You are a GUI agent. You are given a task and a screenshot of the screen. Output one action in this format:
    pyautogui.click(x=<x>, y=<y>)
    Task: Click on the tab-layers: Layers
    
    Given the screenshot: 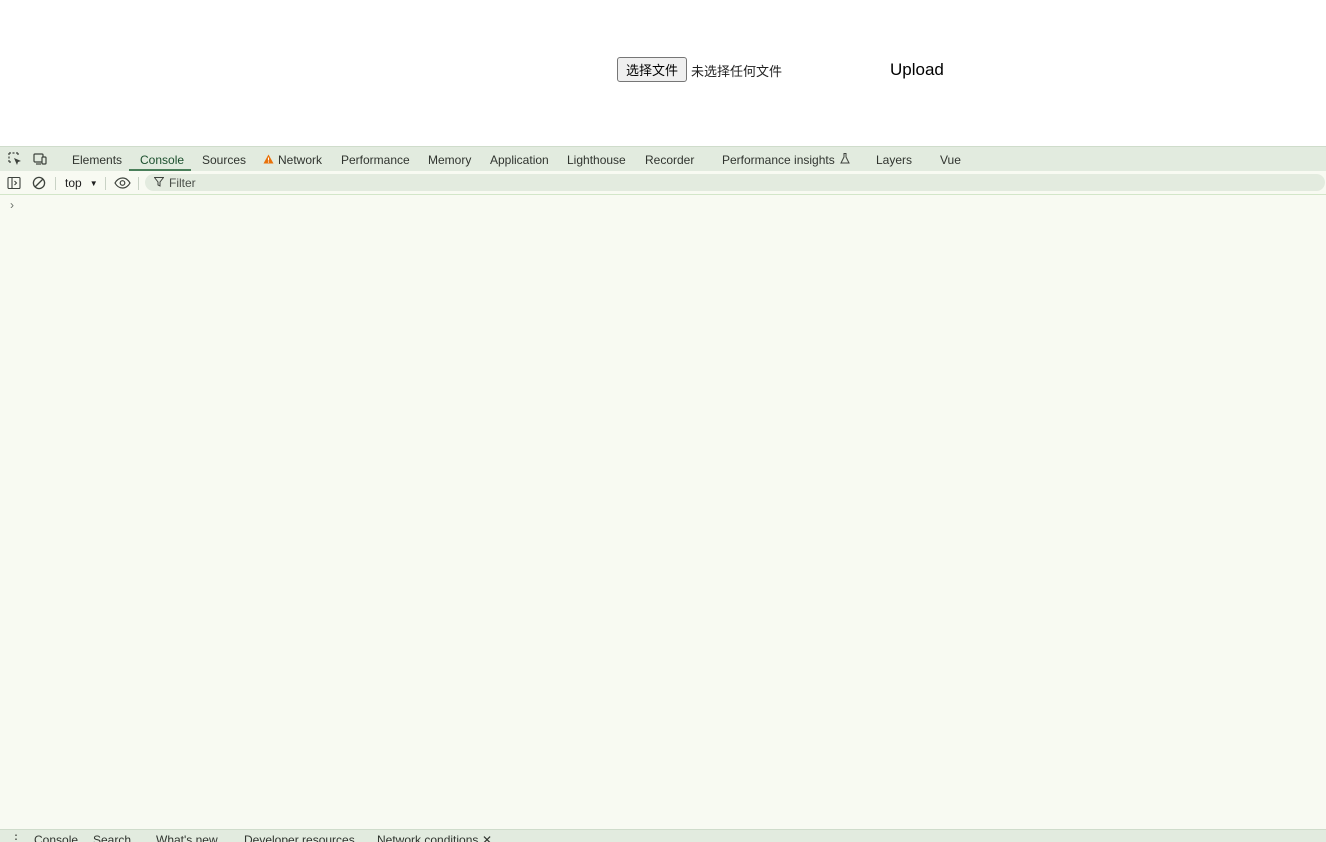 What is the action you would take?
    pyautogui.click(x=894, y=159)
    